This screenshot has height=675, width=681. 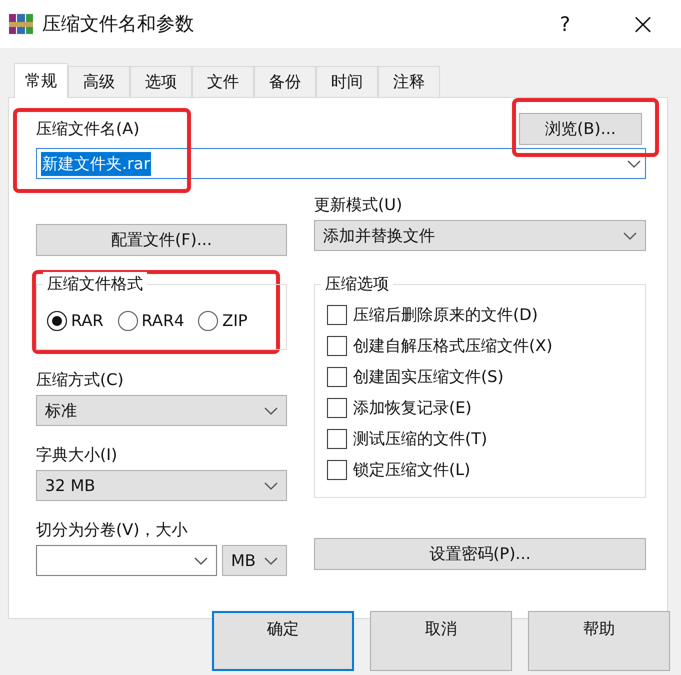 What do you see at coordinates (341, 163) in the screenshot?
I see `archive-name-field: 新建文件夹.rar` at bounding box center [341, 163].